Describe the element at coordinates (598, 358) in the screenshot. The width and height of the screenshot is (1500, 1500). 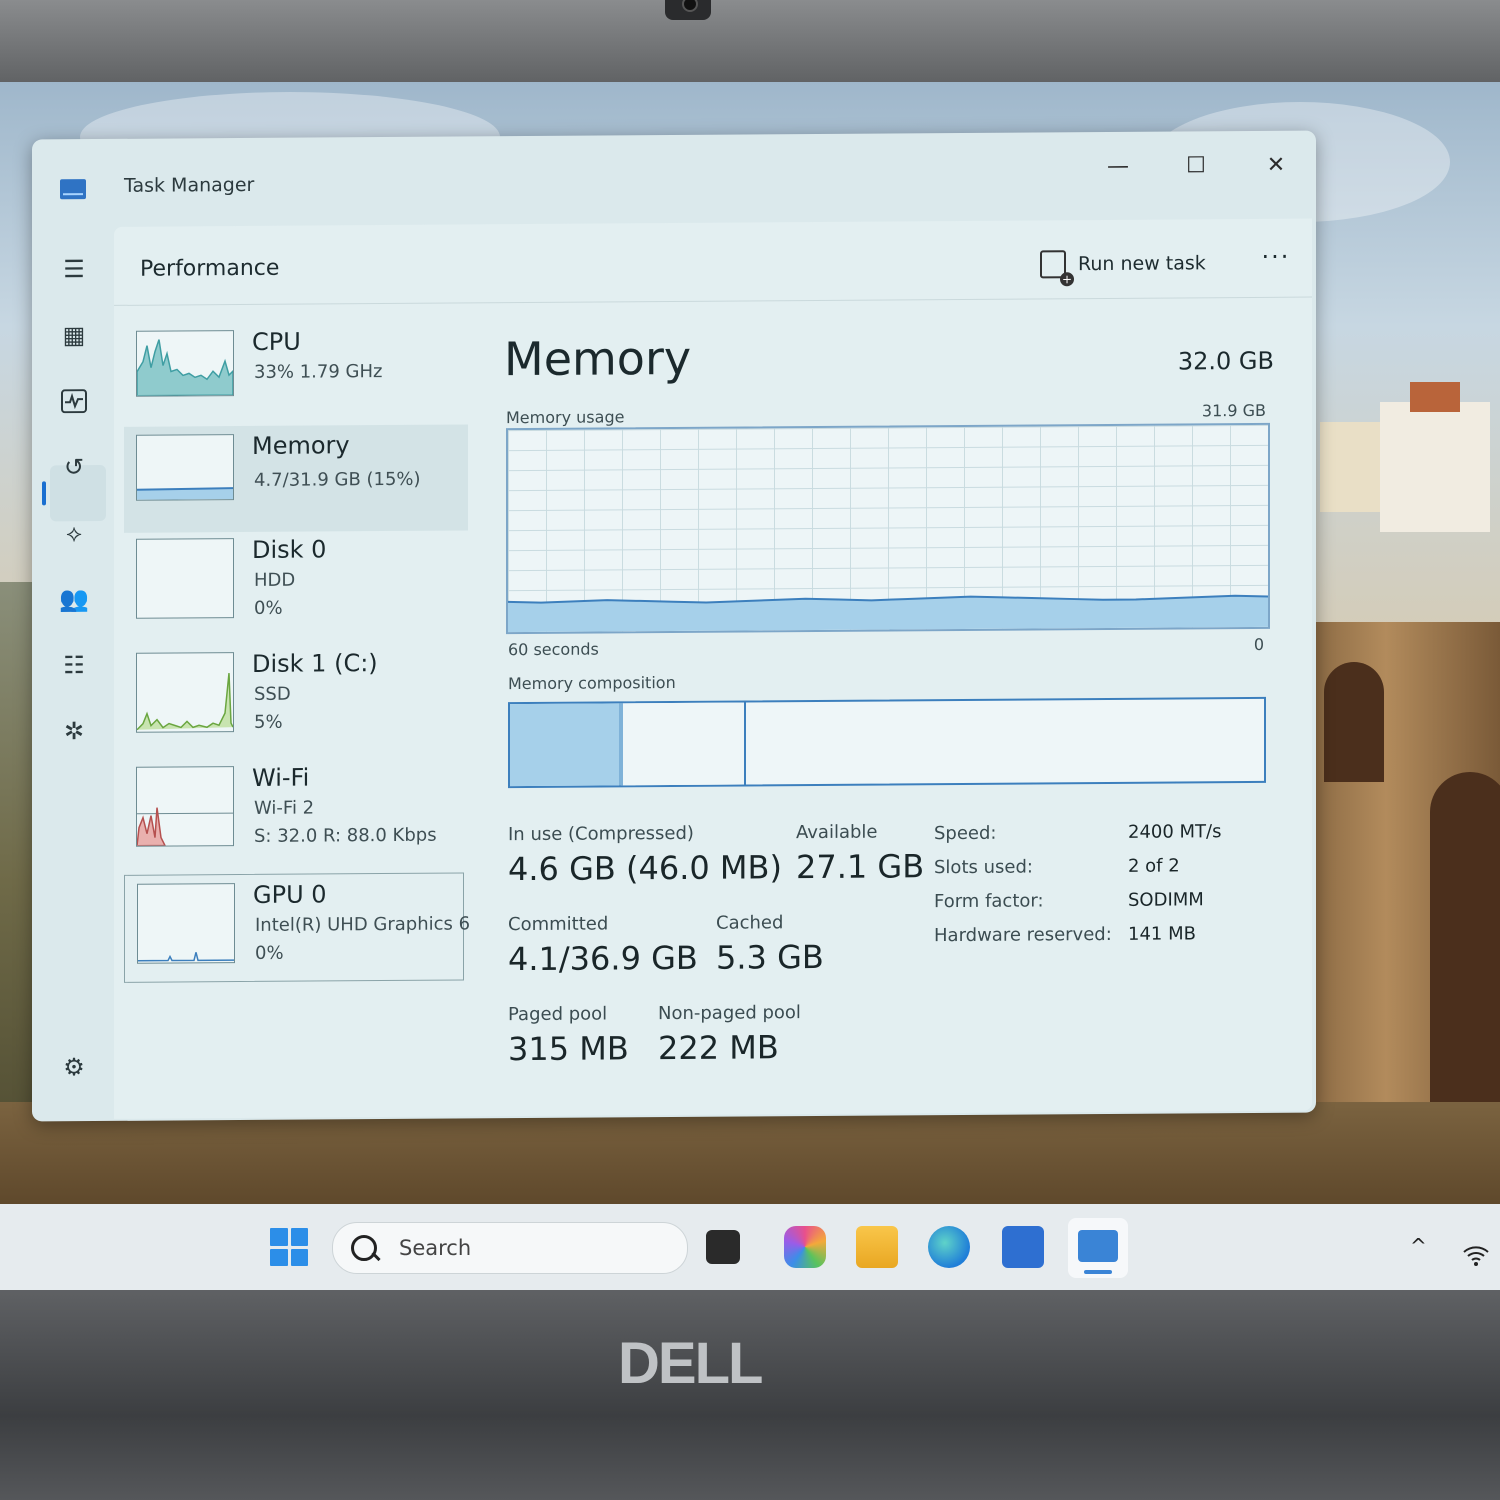
I see `detail-title: Memory` at that location.